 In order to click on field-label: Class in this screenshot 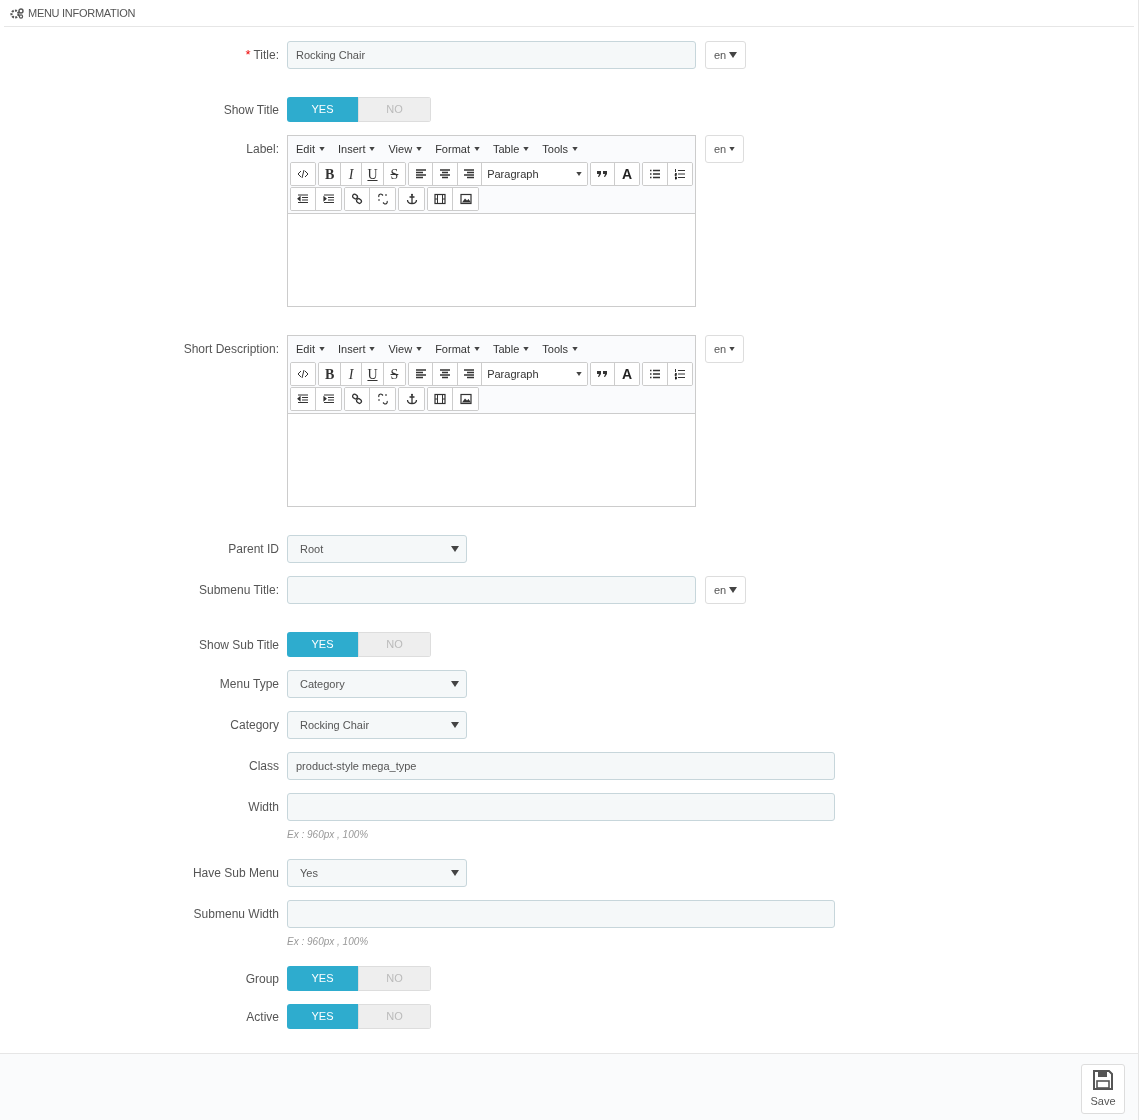, I will do `click(264, 766)`.